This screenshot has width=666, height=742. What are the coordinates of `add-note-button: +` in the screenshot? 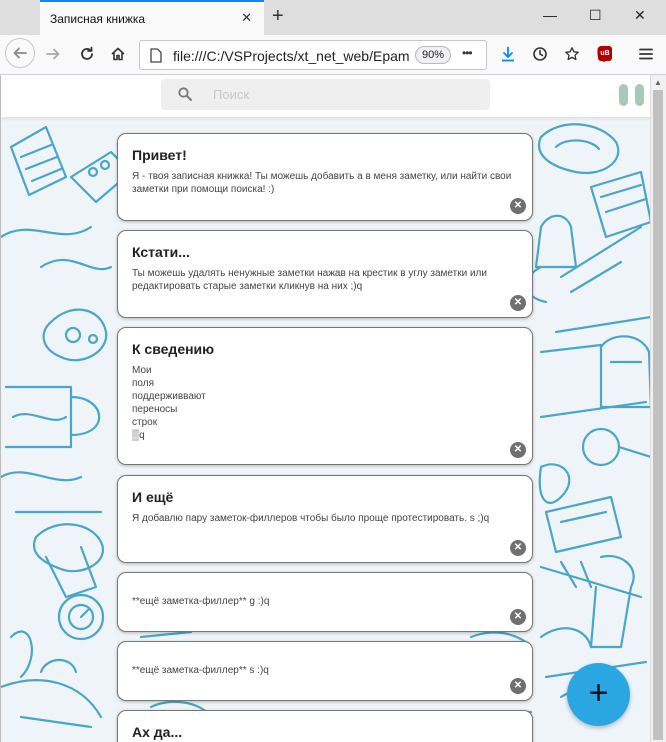 It's located at (598, 694).